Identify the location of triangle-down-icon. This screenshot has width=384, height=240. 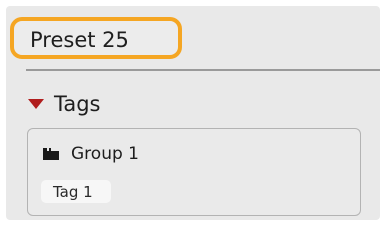
(36, 104).